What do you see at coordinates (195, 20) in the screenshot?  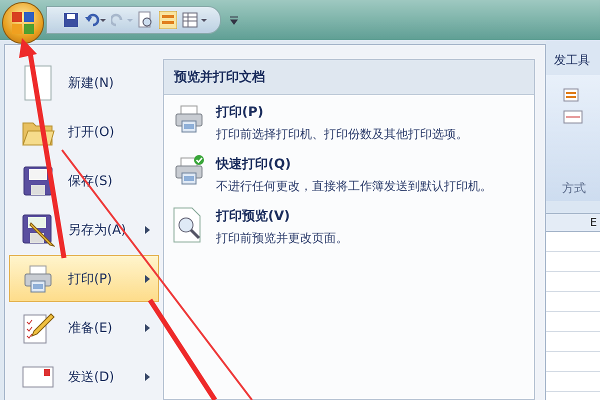 I see `table-icon` at bounding box center [195, 20].